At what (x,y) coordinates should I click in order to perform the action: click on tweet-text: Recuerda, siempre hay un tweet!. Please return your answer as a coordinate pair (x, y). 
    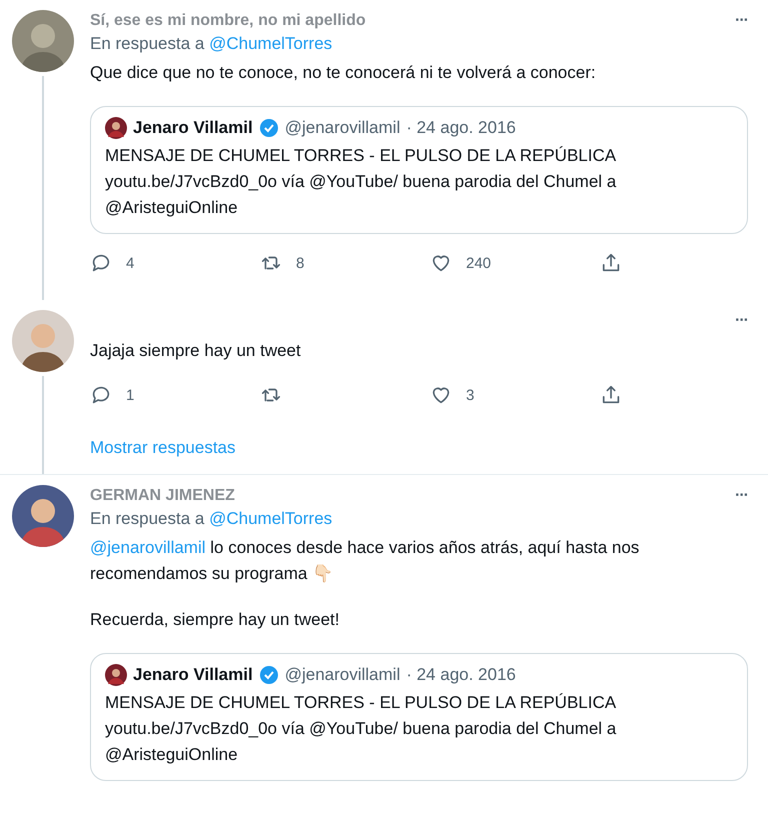
    Looking at the image, I should click on (215, 620).